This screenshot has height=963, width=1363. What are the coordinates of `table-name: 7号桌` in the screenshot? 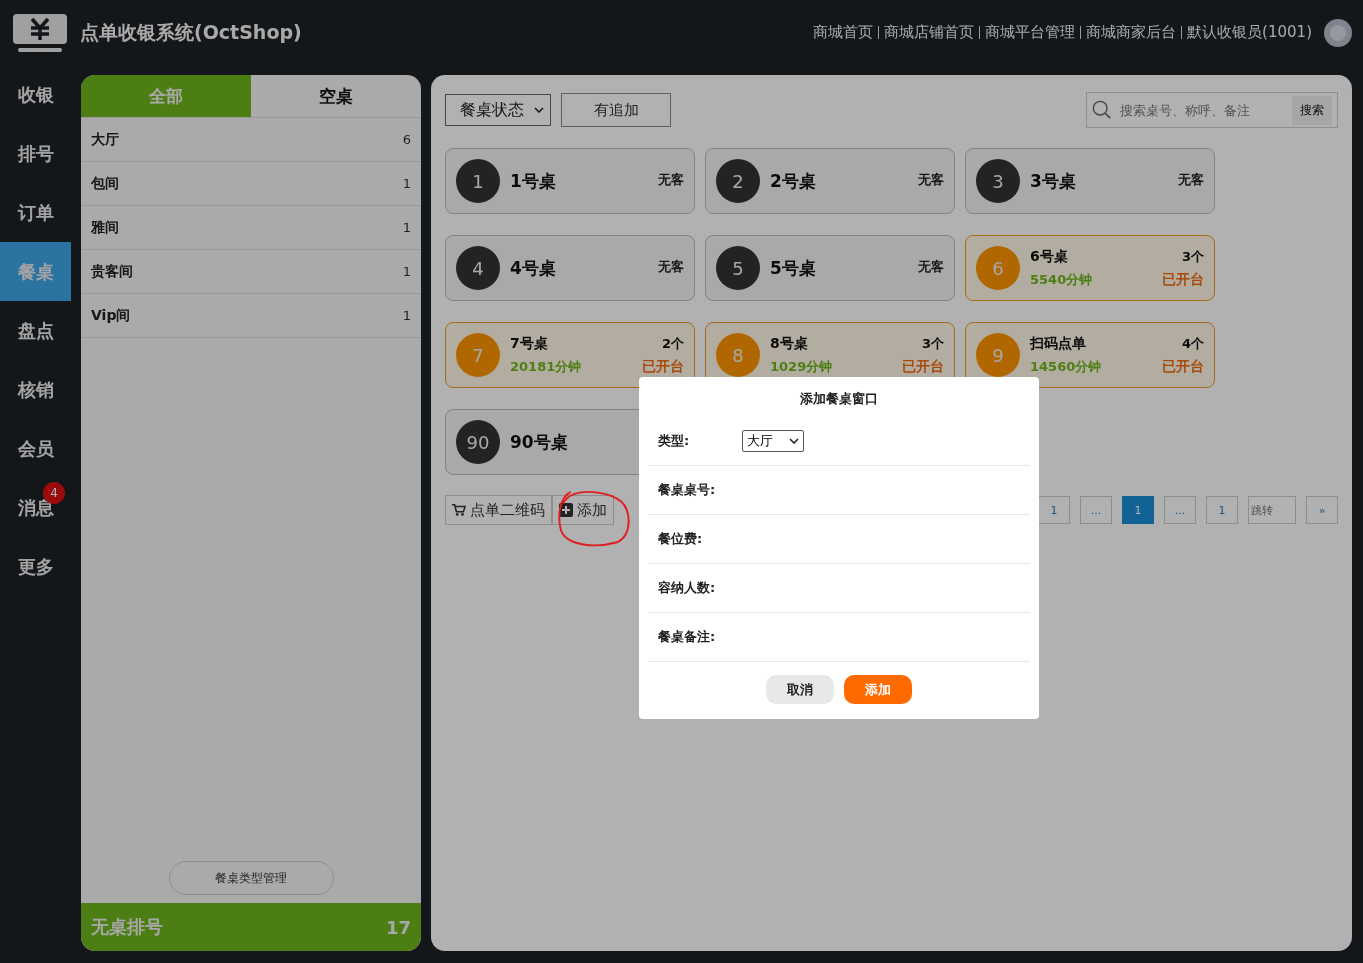 It's located at (529, 343).